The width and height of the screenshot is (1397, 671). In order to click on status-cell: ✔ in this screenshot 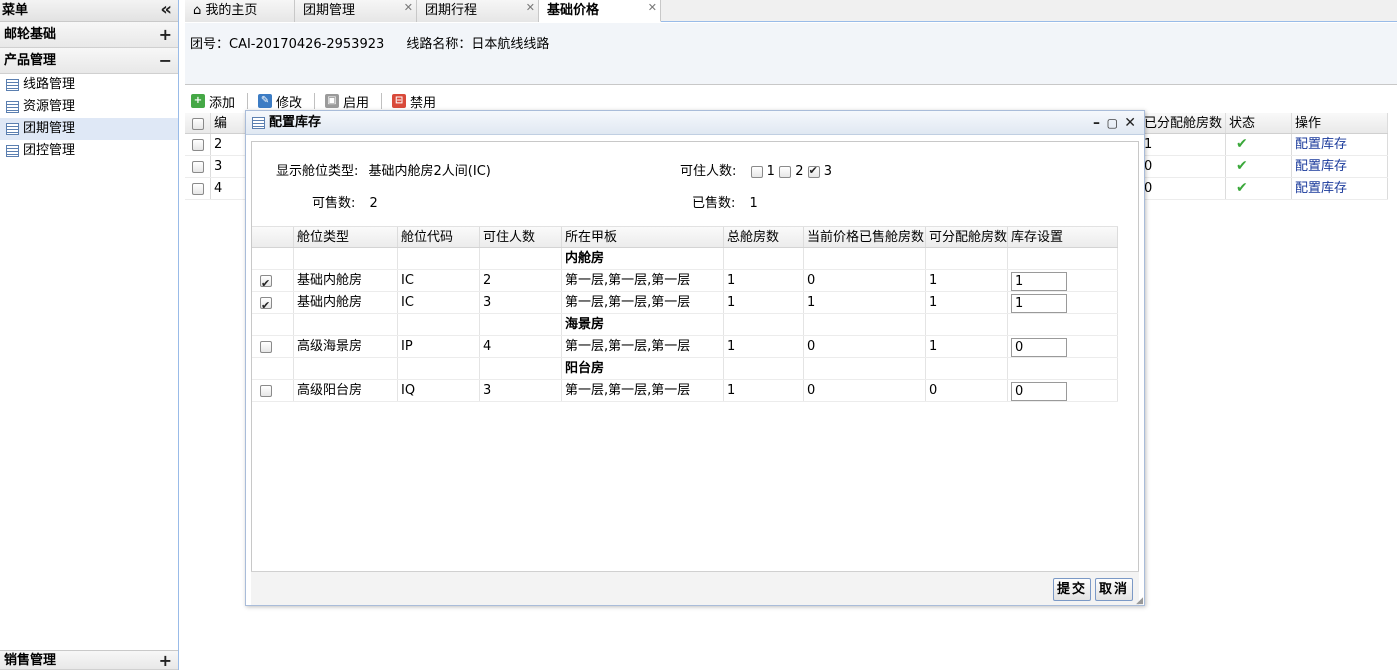, I will do `click(1259, 166)`.